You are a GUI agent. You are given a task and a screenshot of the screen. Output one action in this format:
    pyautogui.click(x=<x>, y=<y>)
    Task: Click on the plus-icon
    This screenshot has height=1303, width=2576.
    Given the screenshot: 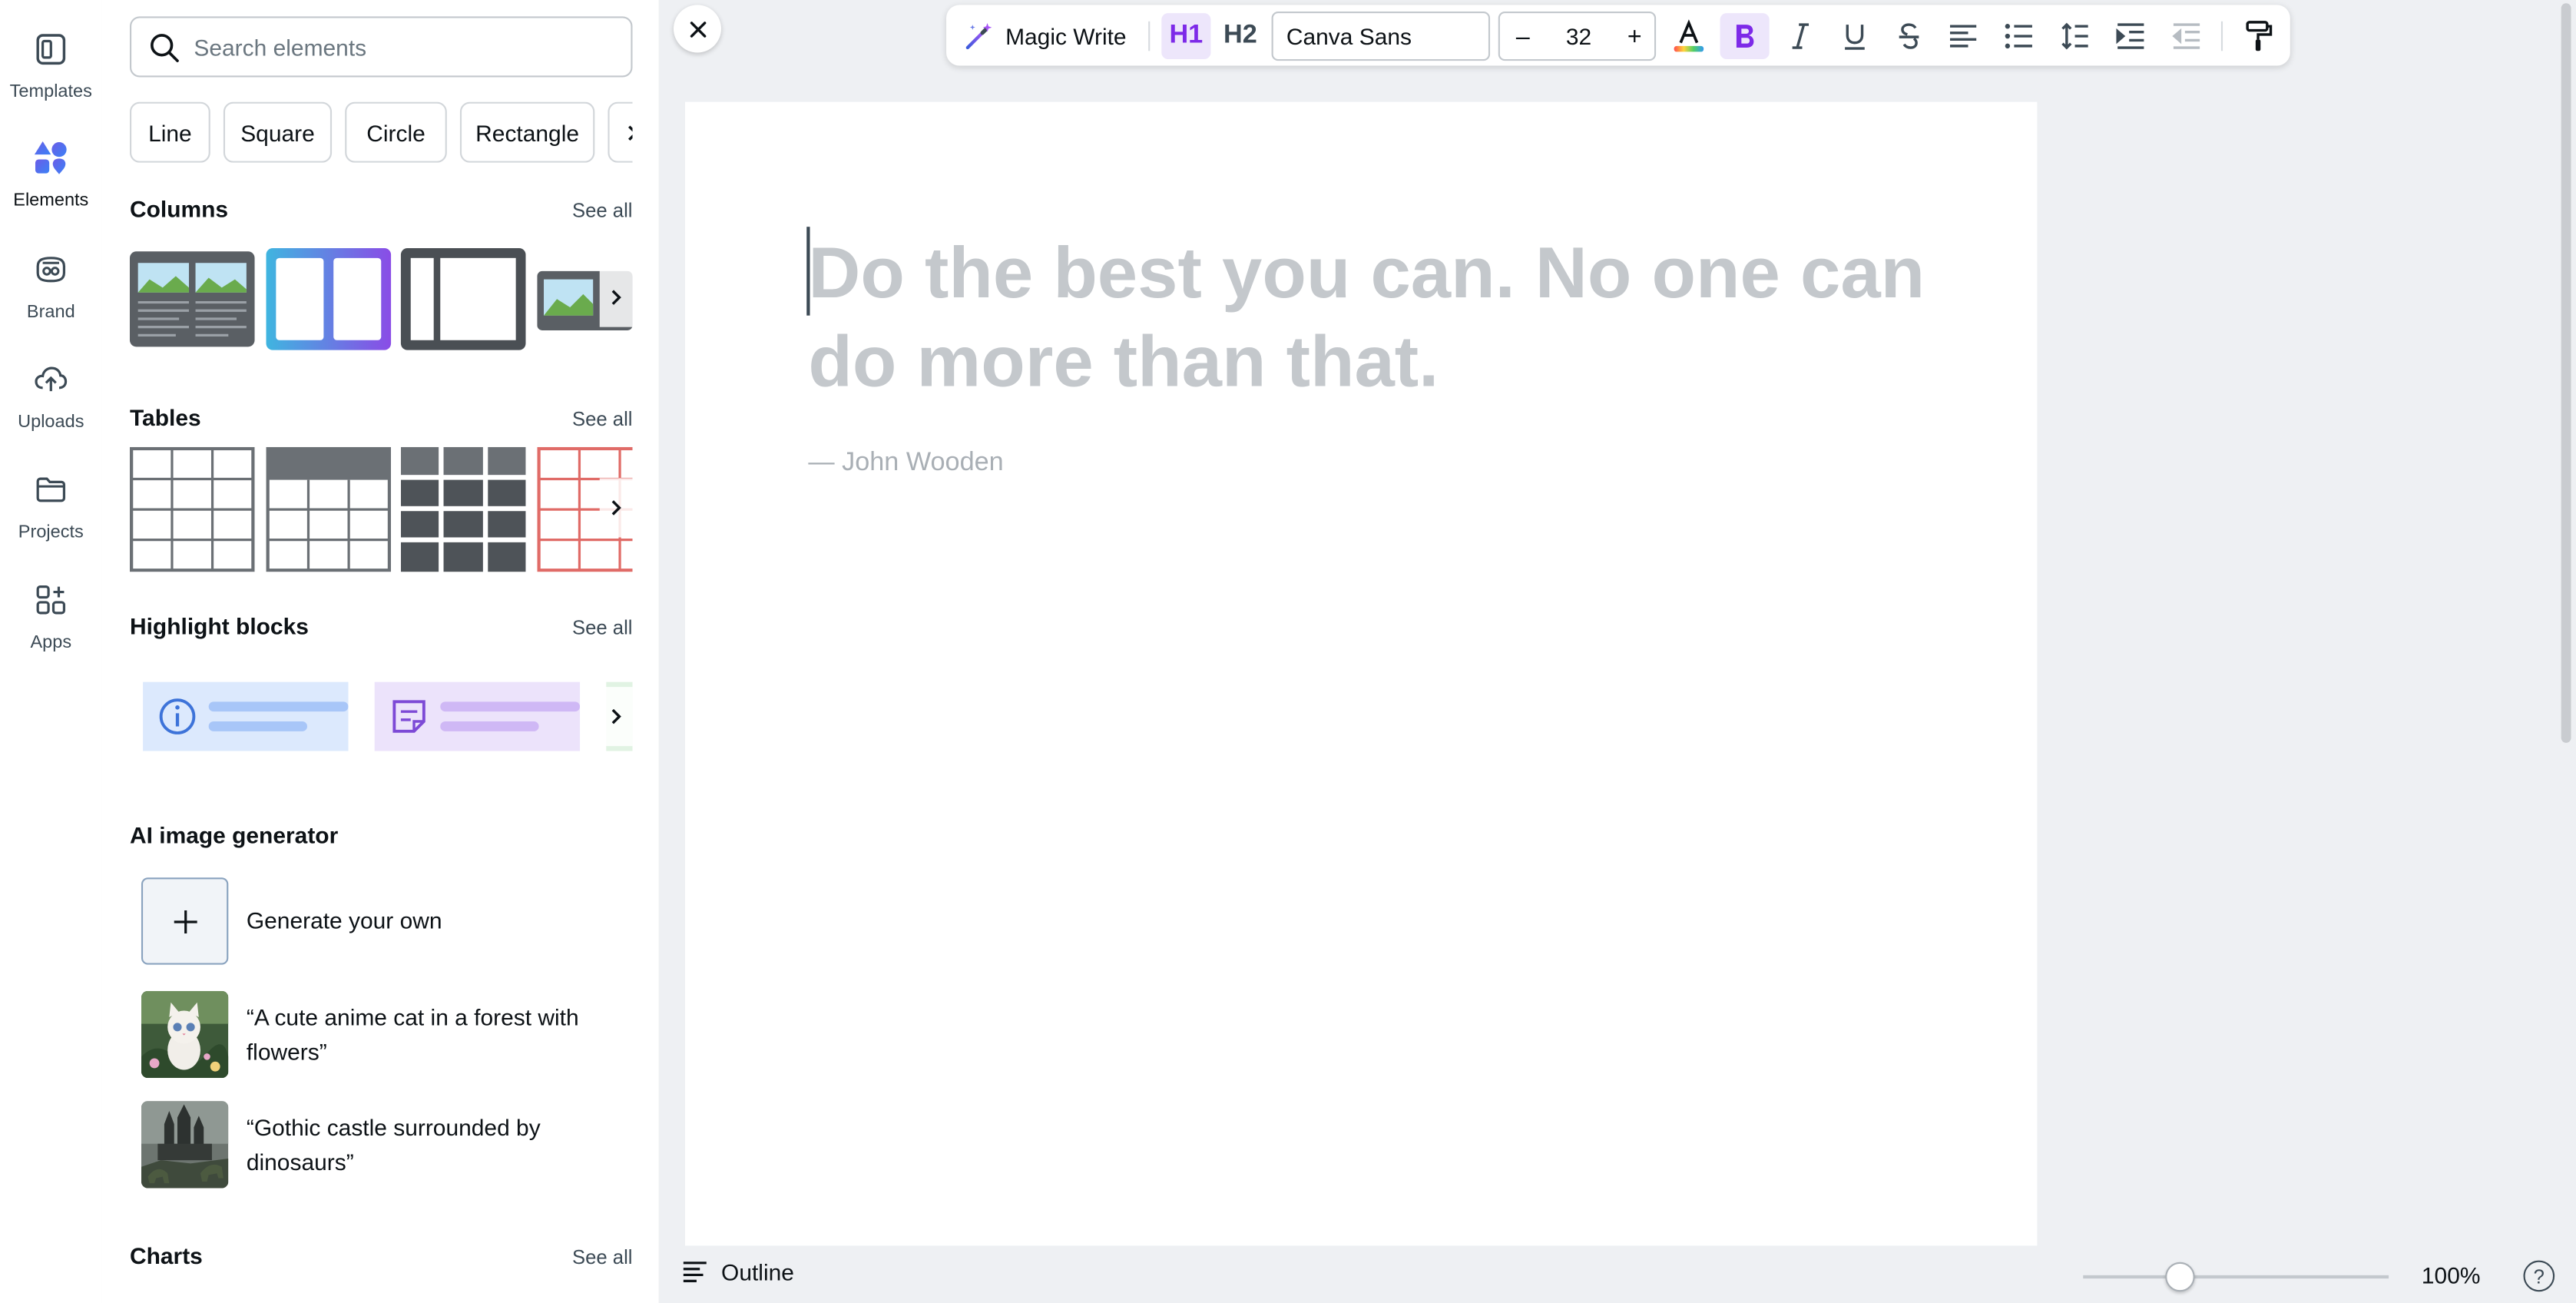 What is the action you would take?
    pyautogui.click(x=185, y=921)
    